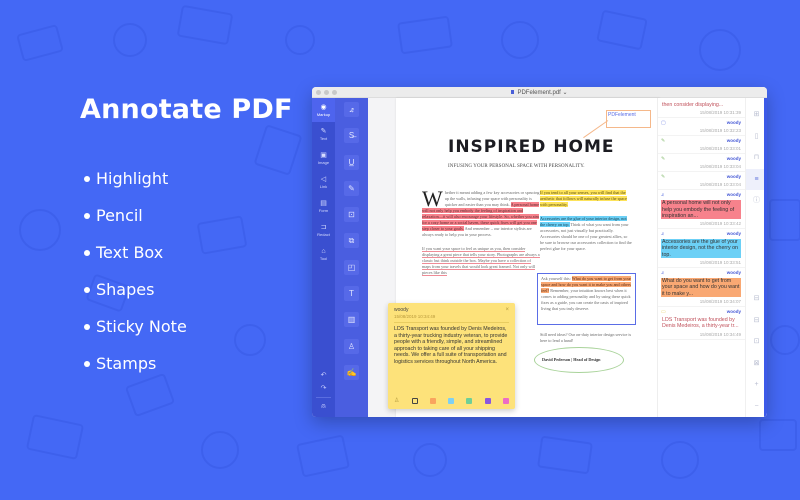  I want to click on document-title: PDFelement.pdf ⌄, so click(539, 92).